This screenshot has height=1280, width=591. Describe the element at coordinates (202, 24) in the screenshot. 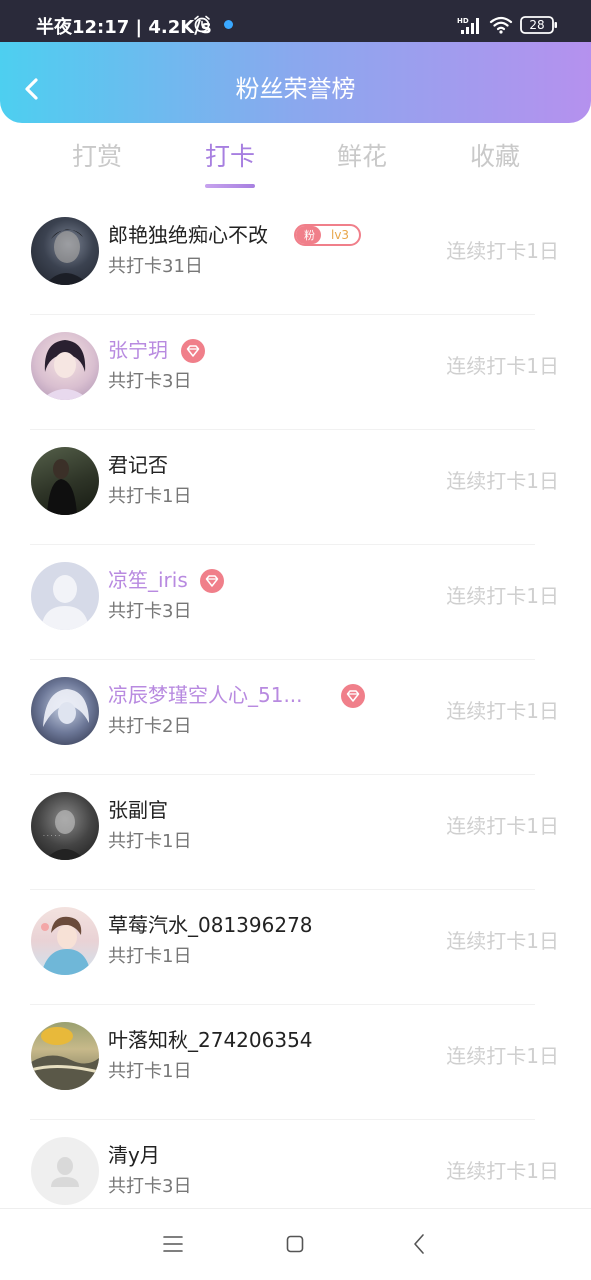

I see `alarm-icon` at that location.